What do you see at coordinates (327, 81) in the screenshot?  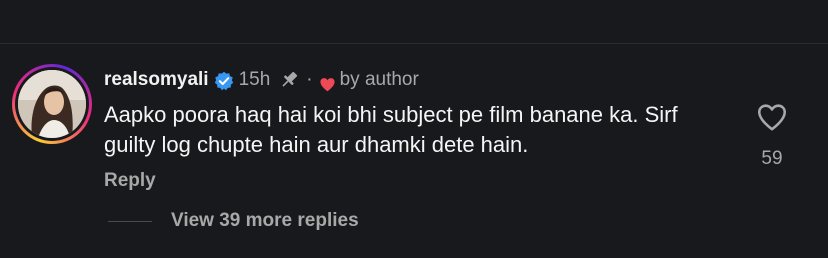 I see `heart-filled-icon` at bounding box center [327, 81].